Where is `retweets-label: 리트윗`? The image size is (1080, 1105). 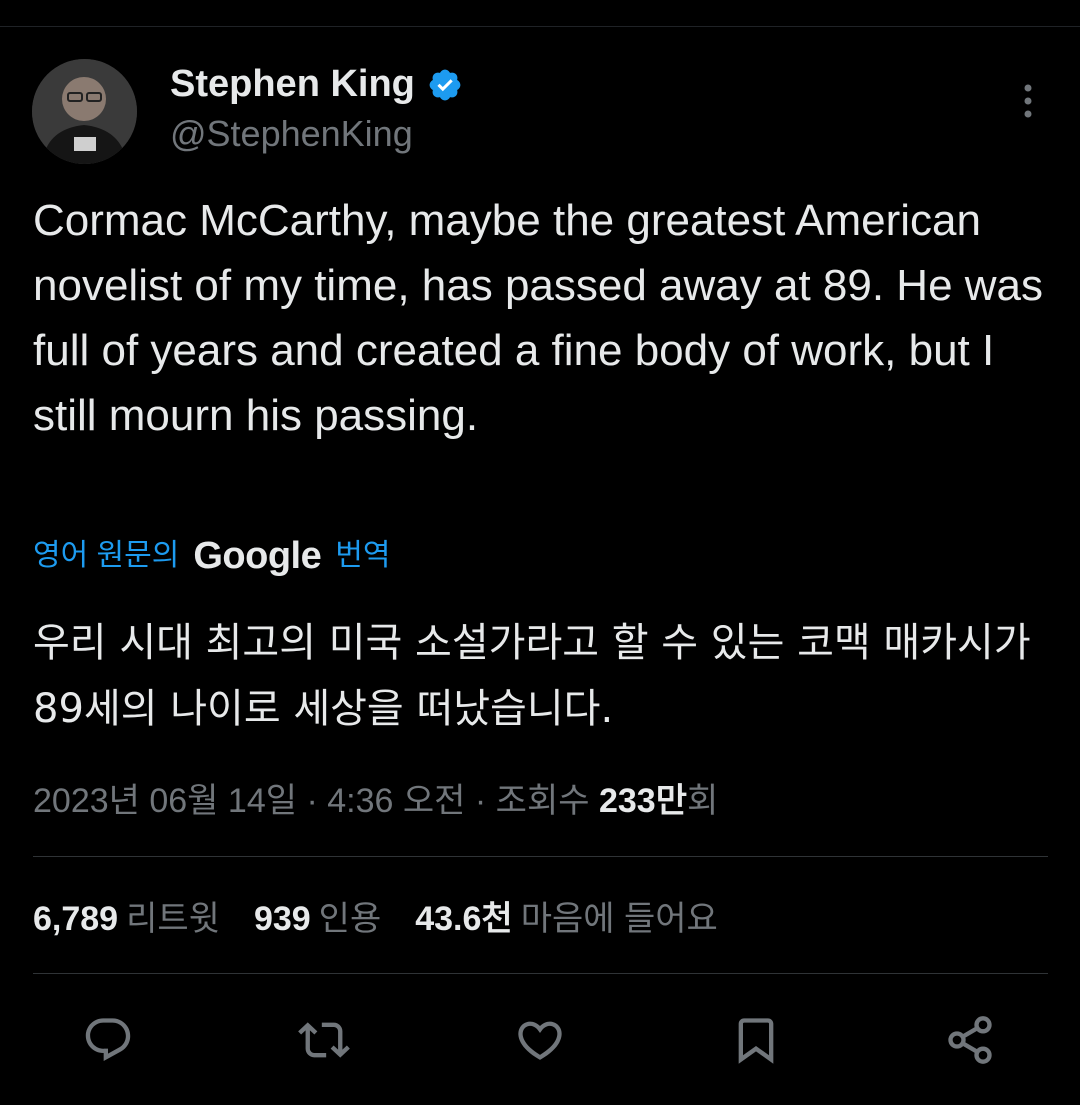 retweets-label: 리트윗 is located at coordinates (173, 919).